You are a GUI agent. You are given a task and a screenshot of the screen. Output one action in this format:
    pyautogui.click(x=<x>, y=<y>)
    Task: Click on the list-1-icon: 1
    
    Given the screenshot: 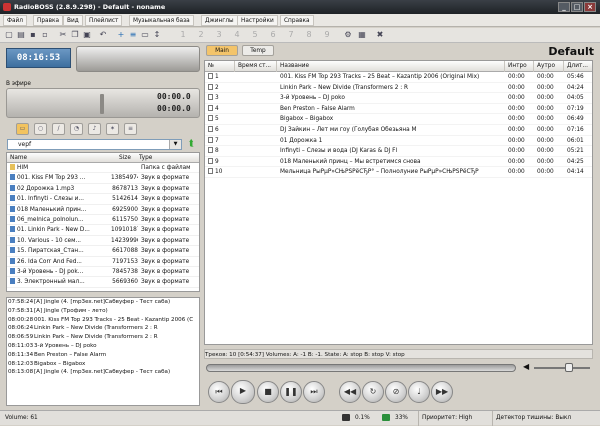 What is the action you would take?
    pyautogui.click(x=183, y=35)
    